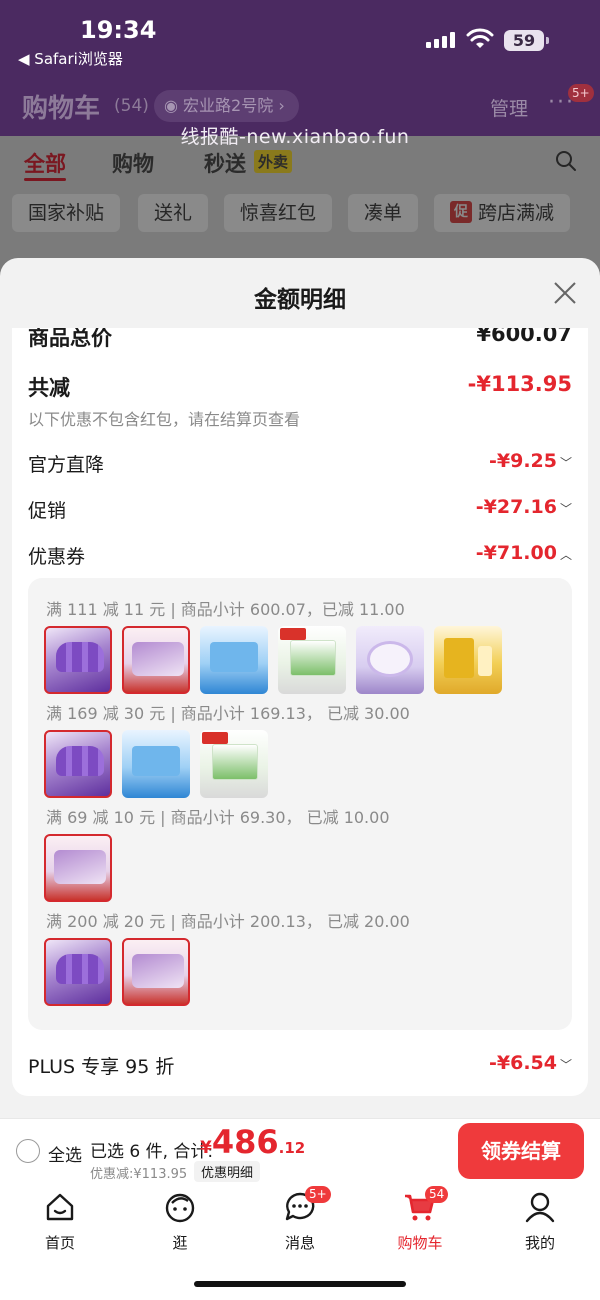  Describe the element at coordinates (300, 300) in the screenshot. I see `sheet-title: 金额明细` at that location.